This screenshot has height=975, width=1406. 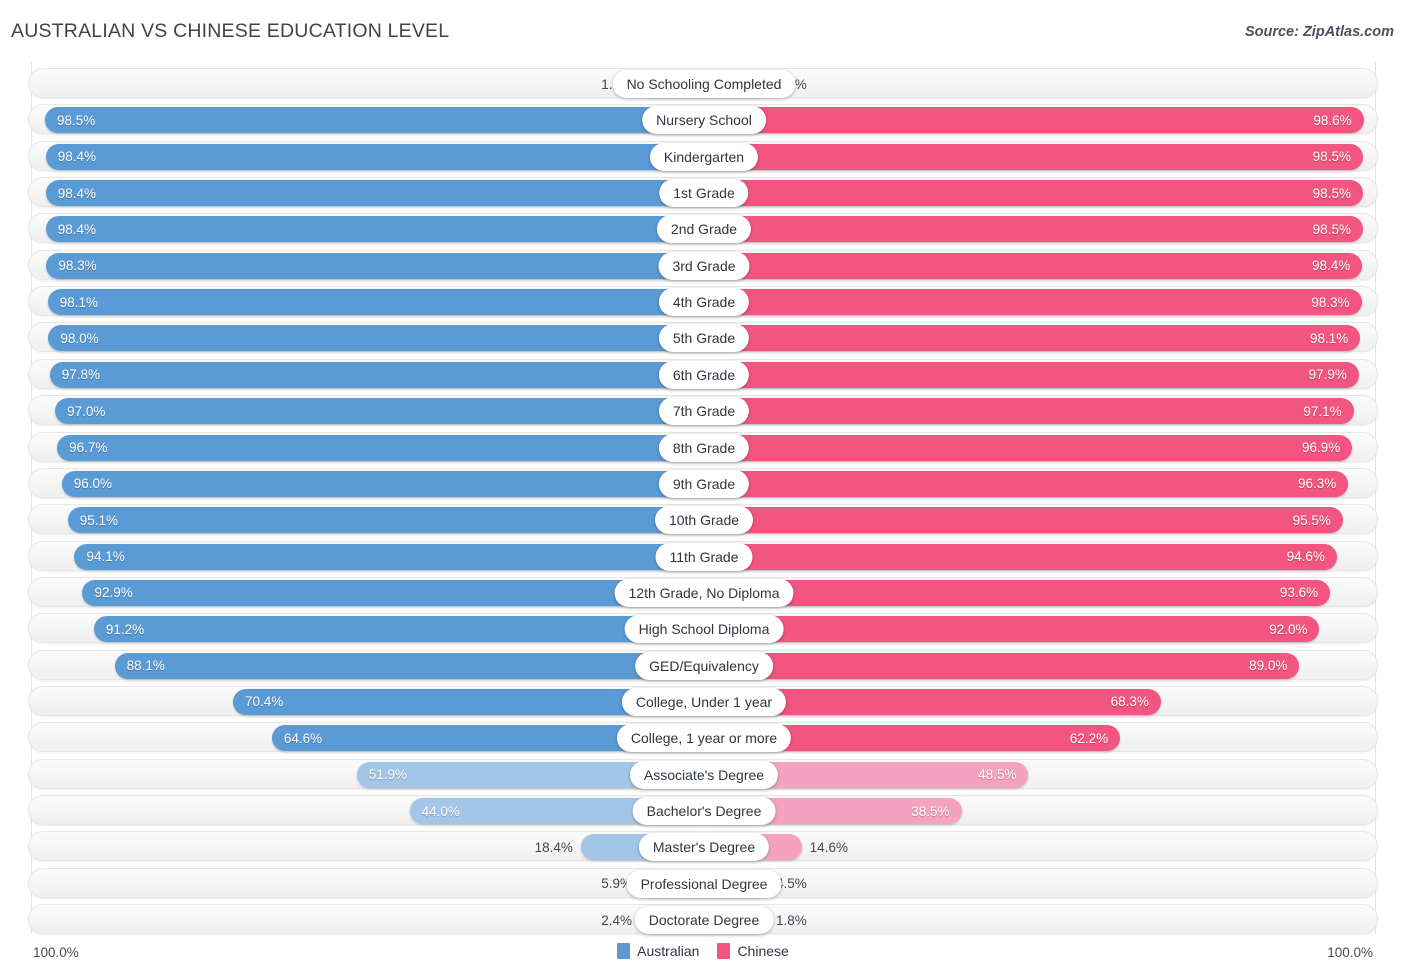 I want to click on category-label: 8th Grade, so click(x=704, y=447).